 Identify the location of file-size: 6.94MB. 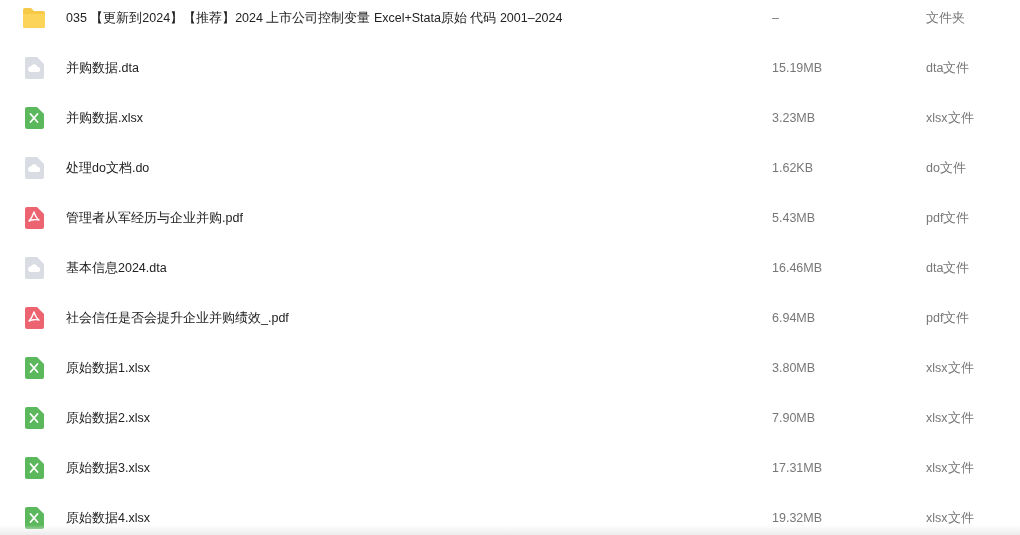
(794, 318).